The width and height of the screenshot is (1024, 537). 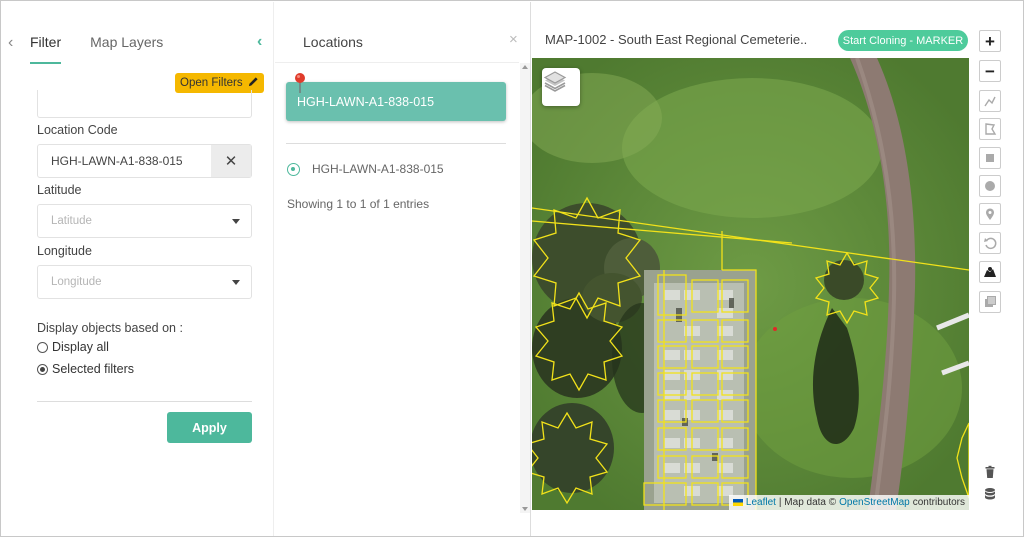 What do you see at coordinates (144, 221) in the screenshot?
I see `latitude-select: Latitude` at bounding box center [144, 221].